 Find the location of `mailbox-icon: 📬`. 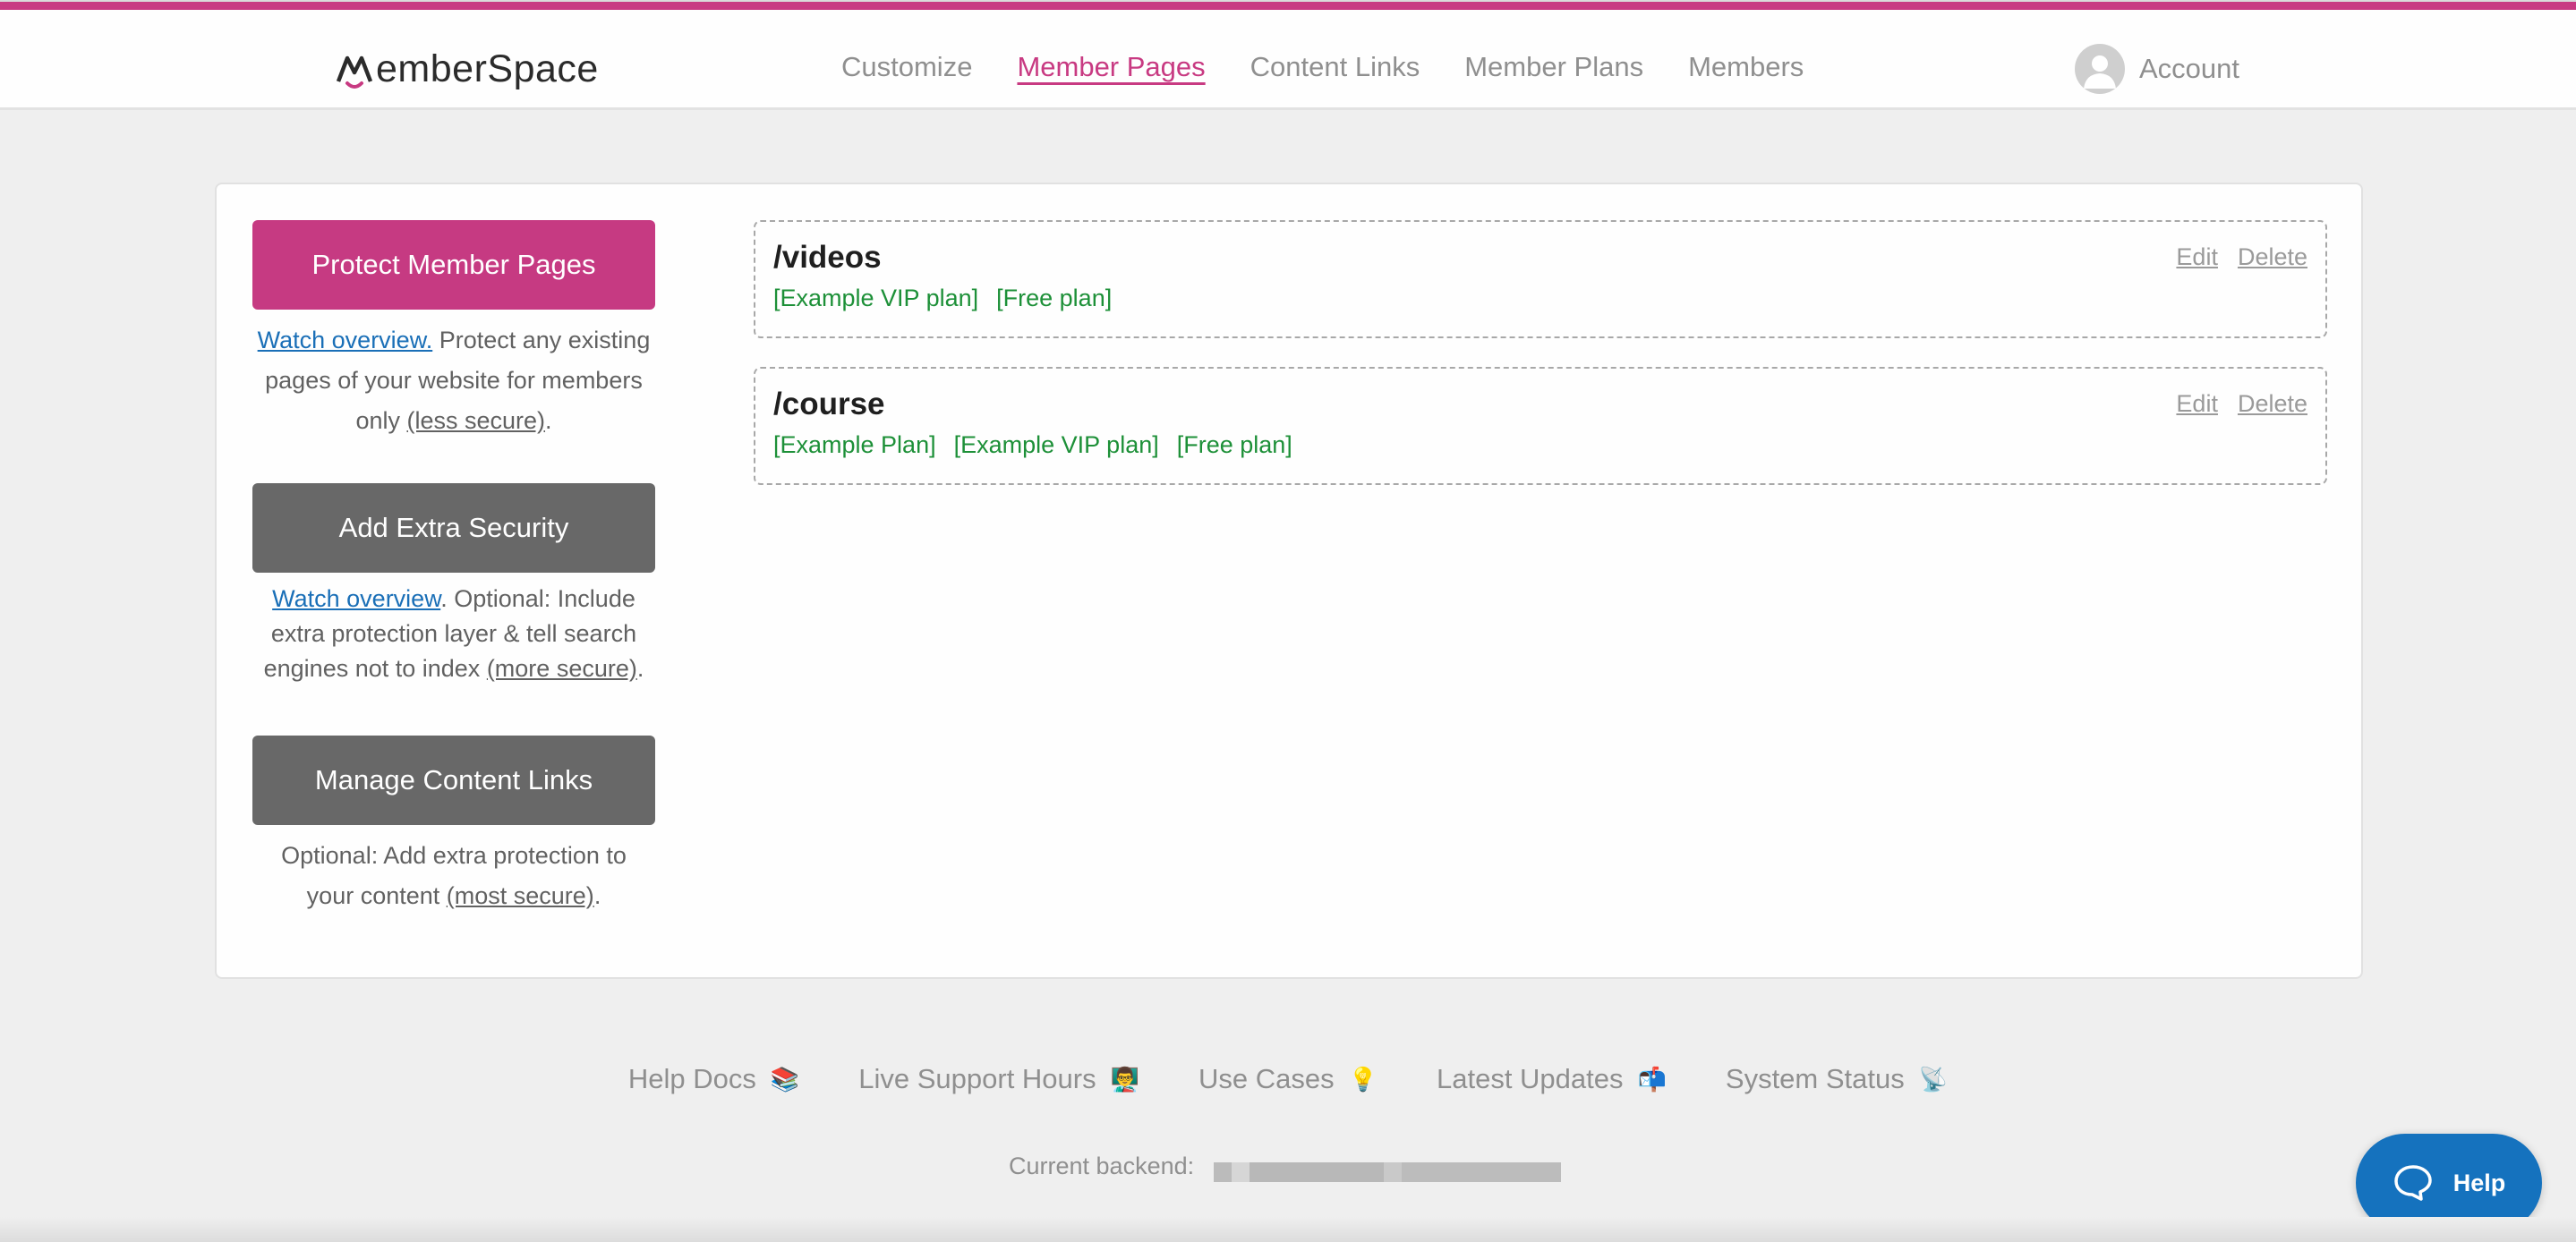

mailbox-icon: 📬 is located at coordinates (1652, 1079).